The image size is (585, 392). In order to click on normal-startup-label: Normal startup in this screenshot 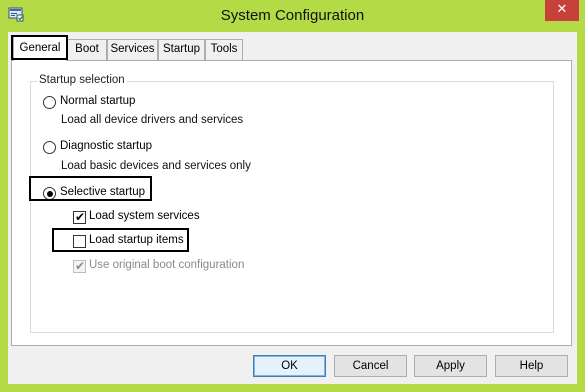, I will do `click(97, 101)`.